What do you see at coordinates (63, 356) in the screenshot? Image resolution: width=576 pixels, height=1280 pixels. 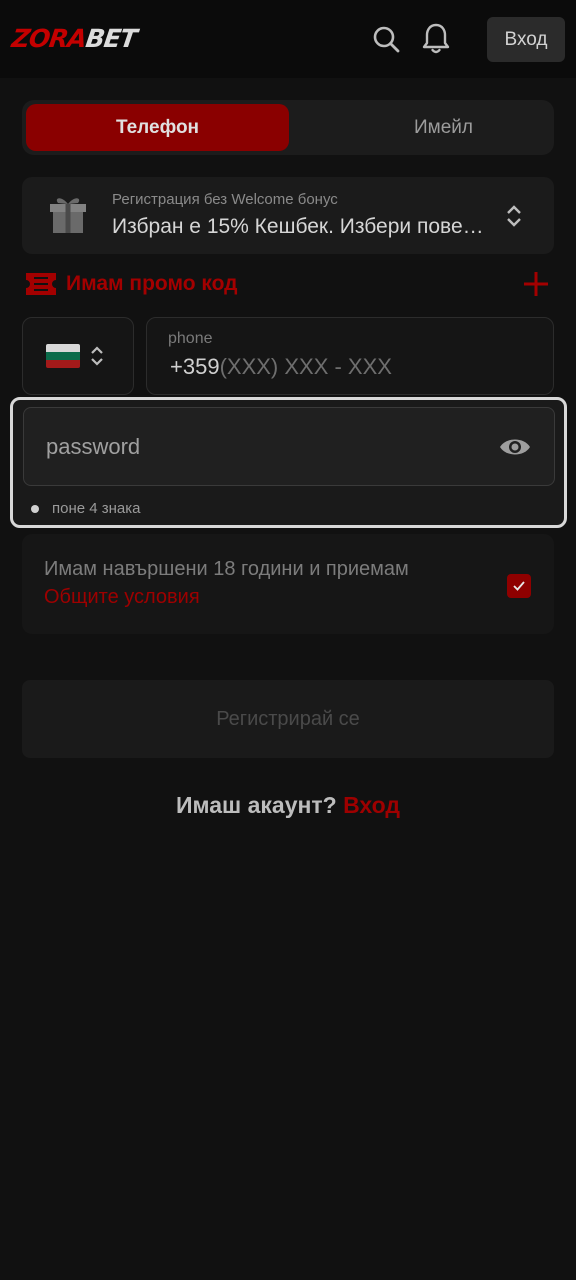 I see `bulgaria-flag-icon` at bounding box center [63, 356].